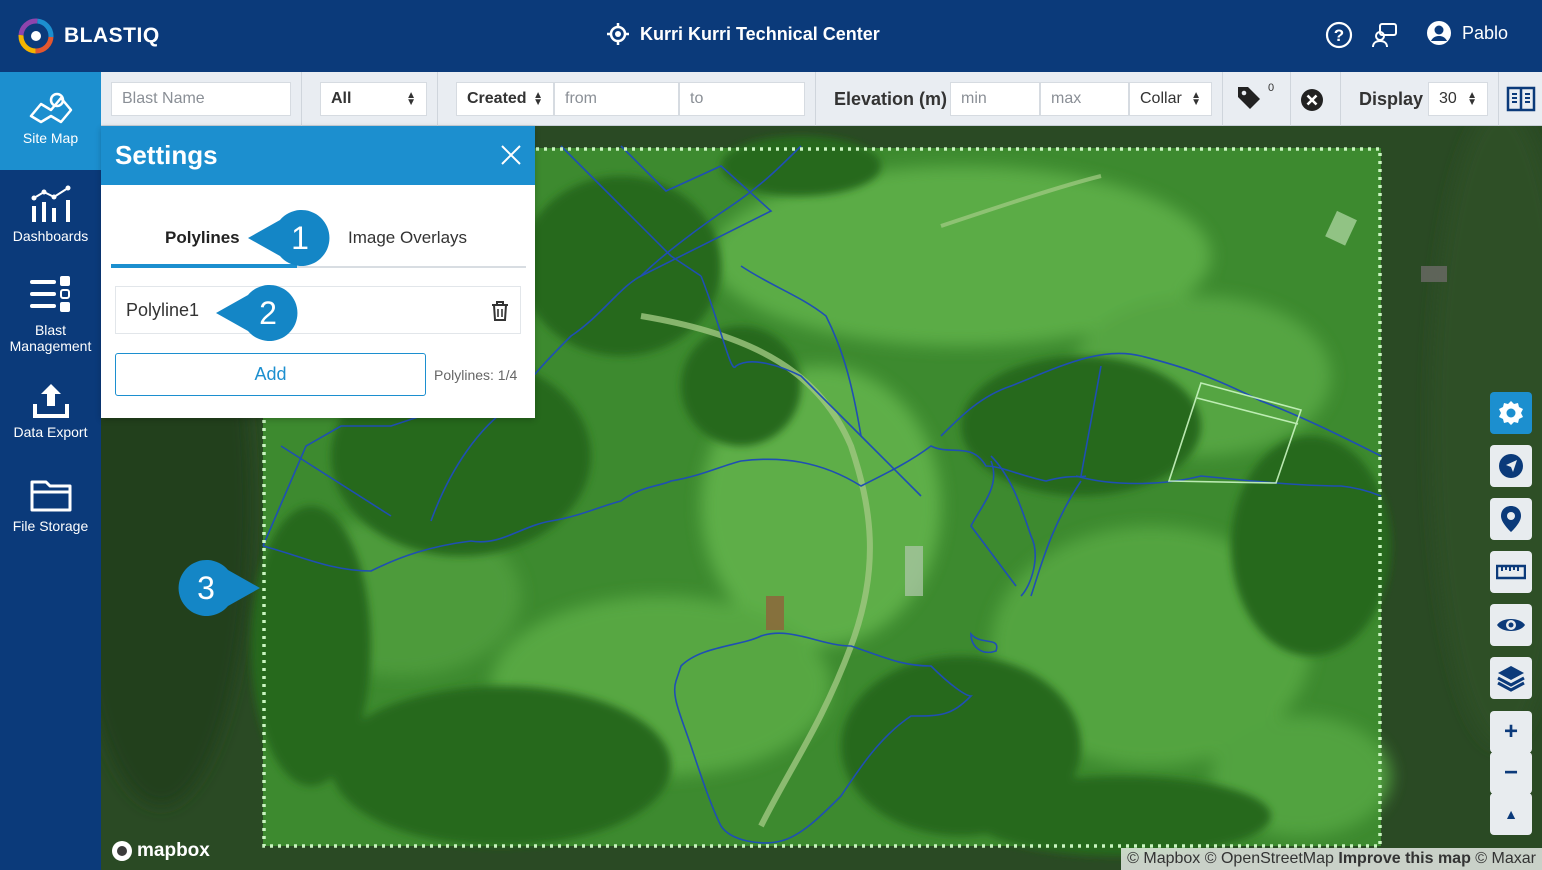 This screenshot has height=870, width=1542. I want to click on minus-icon: −, so click(1510, 772).